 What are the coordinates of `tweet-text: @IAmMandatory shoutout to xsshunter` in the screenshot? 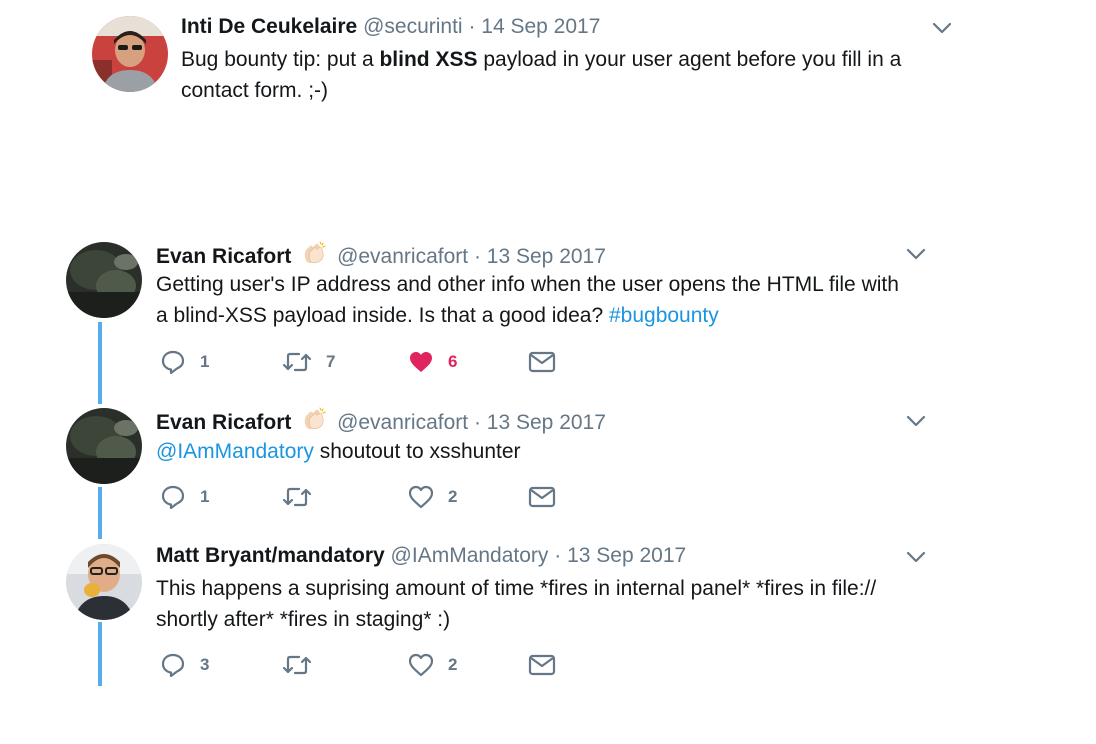 It's located at (338, 451).